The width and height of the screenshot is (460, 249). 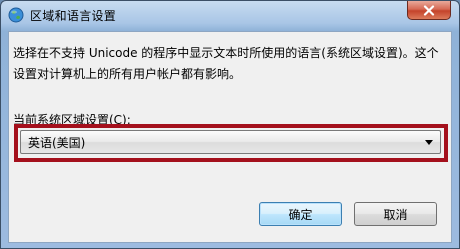 What do you see at coordinates (395, 214) in the screenshot?
I see `cancel-button: 取消` at bounding box center [395, 214].